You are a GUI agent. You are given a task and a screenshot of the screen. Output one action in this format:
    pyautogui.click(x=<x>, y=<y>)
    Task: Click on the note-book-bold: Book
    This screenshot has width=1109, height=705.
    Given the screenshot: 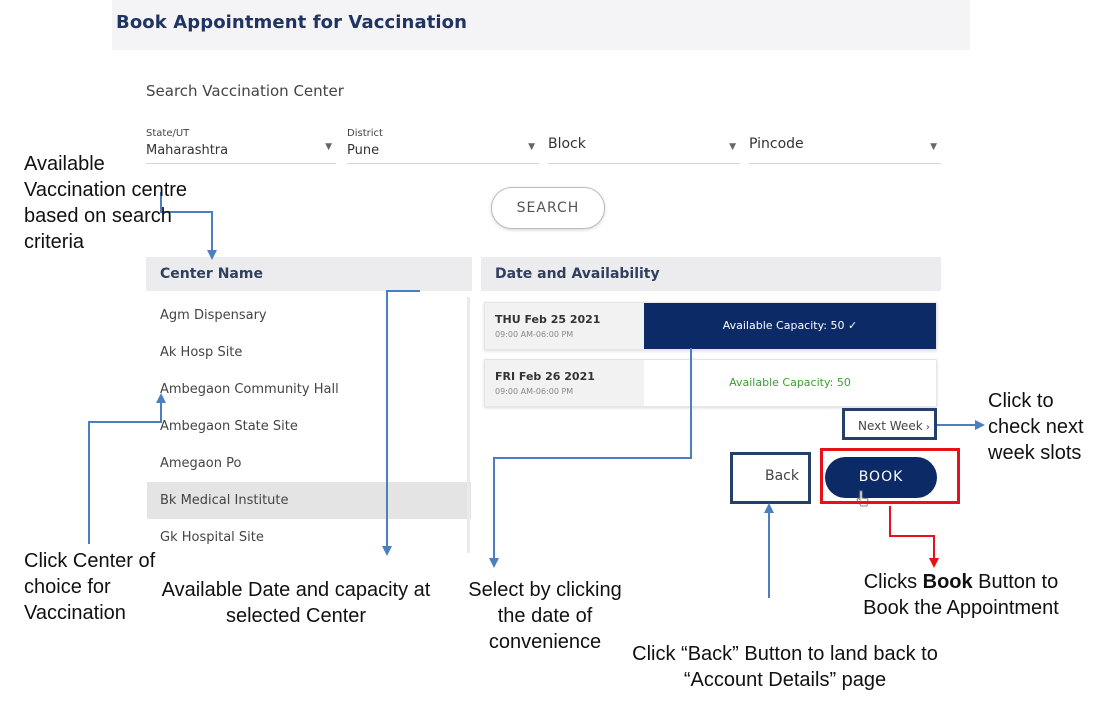 What is the action you would take?
    pyautogui.click(x=947, y=582)
    